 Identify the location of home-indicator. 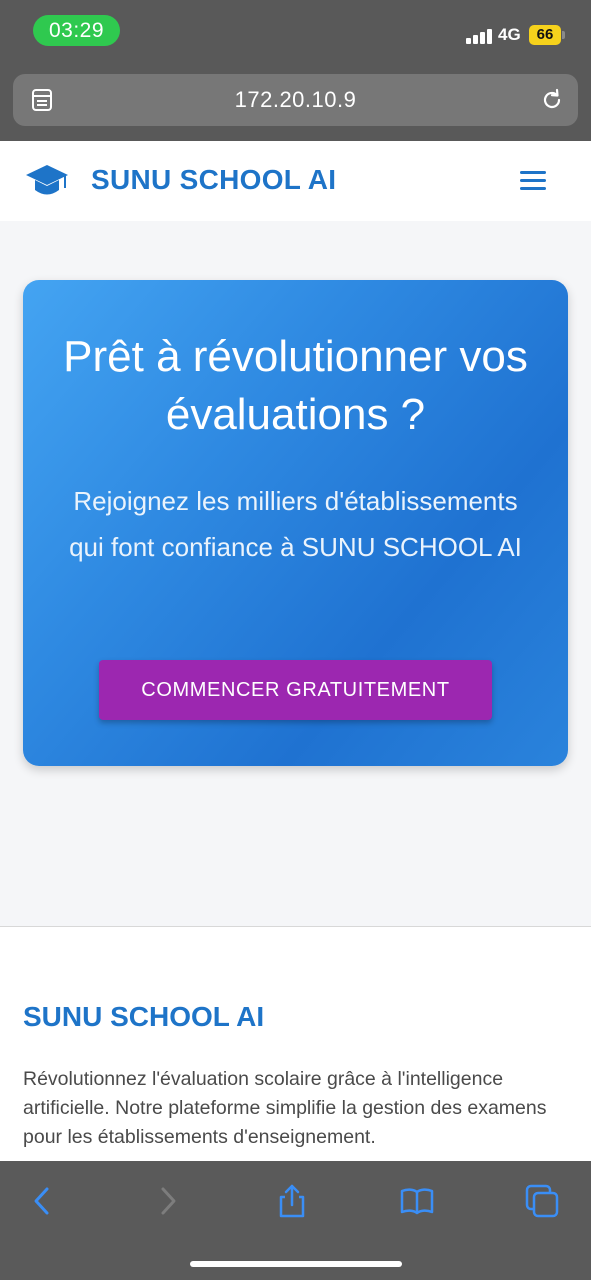
(296, 1264).